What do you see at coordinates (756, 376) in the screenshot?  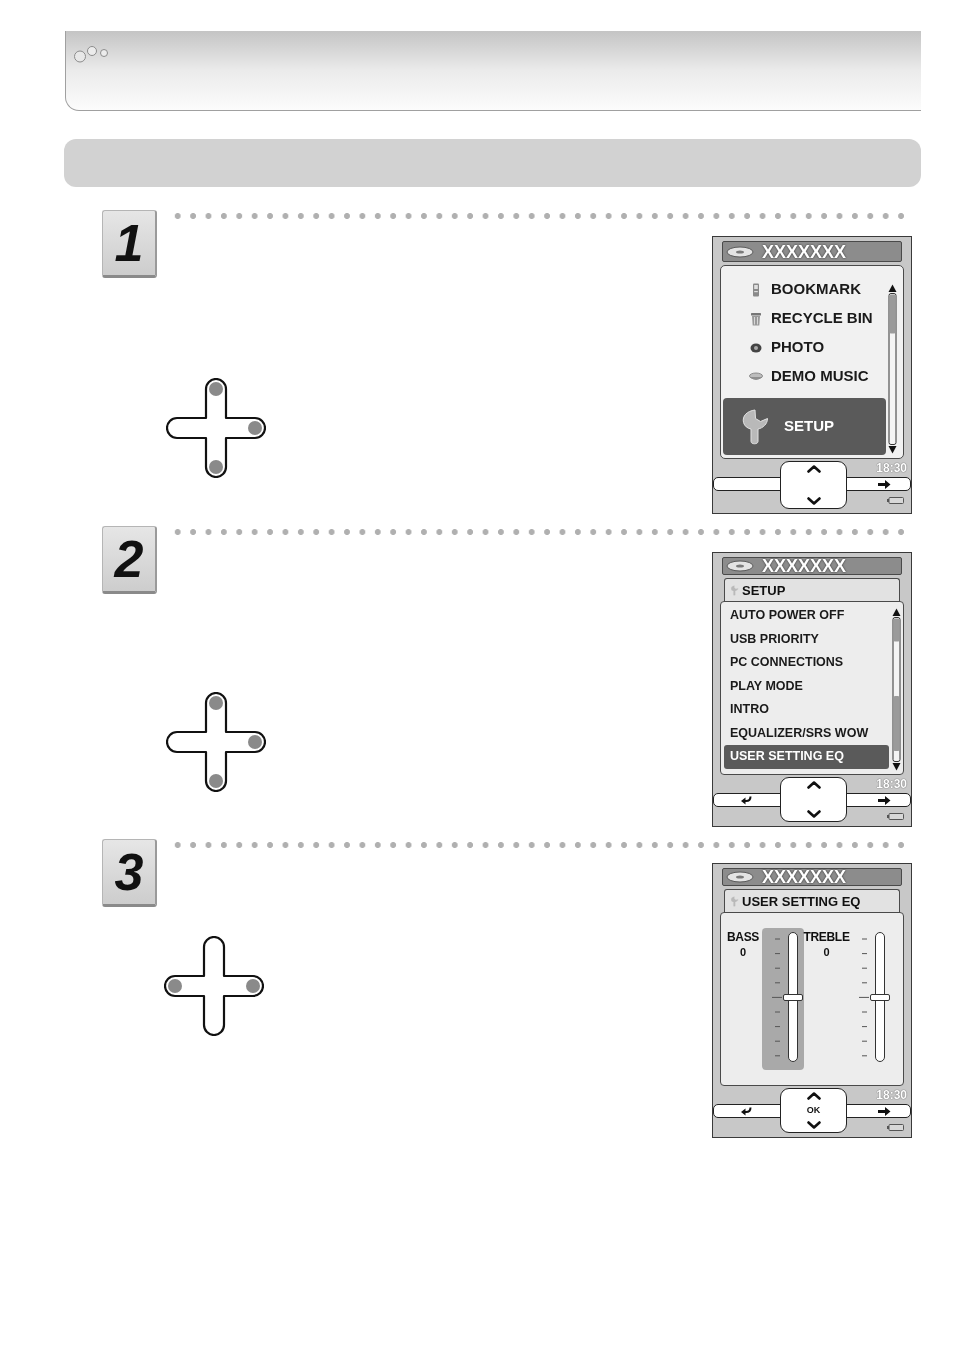 I see `bowl-icon` at bounding box center [756, 376].